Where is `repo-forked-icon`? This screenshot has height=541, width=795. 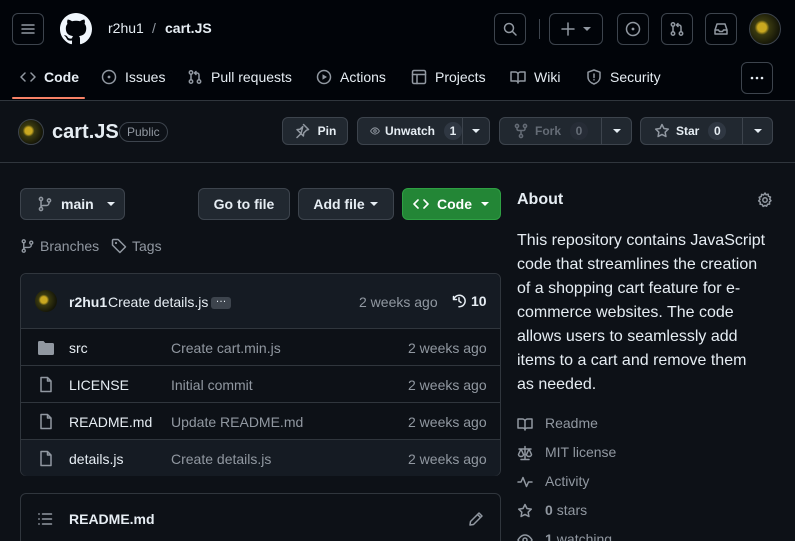
repo-forked-icon is located at coordinates (521, 131).